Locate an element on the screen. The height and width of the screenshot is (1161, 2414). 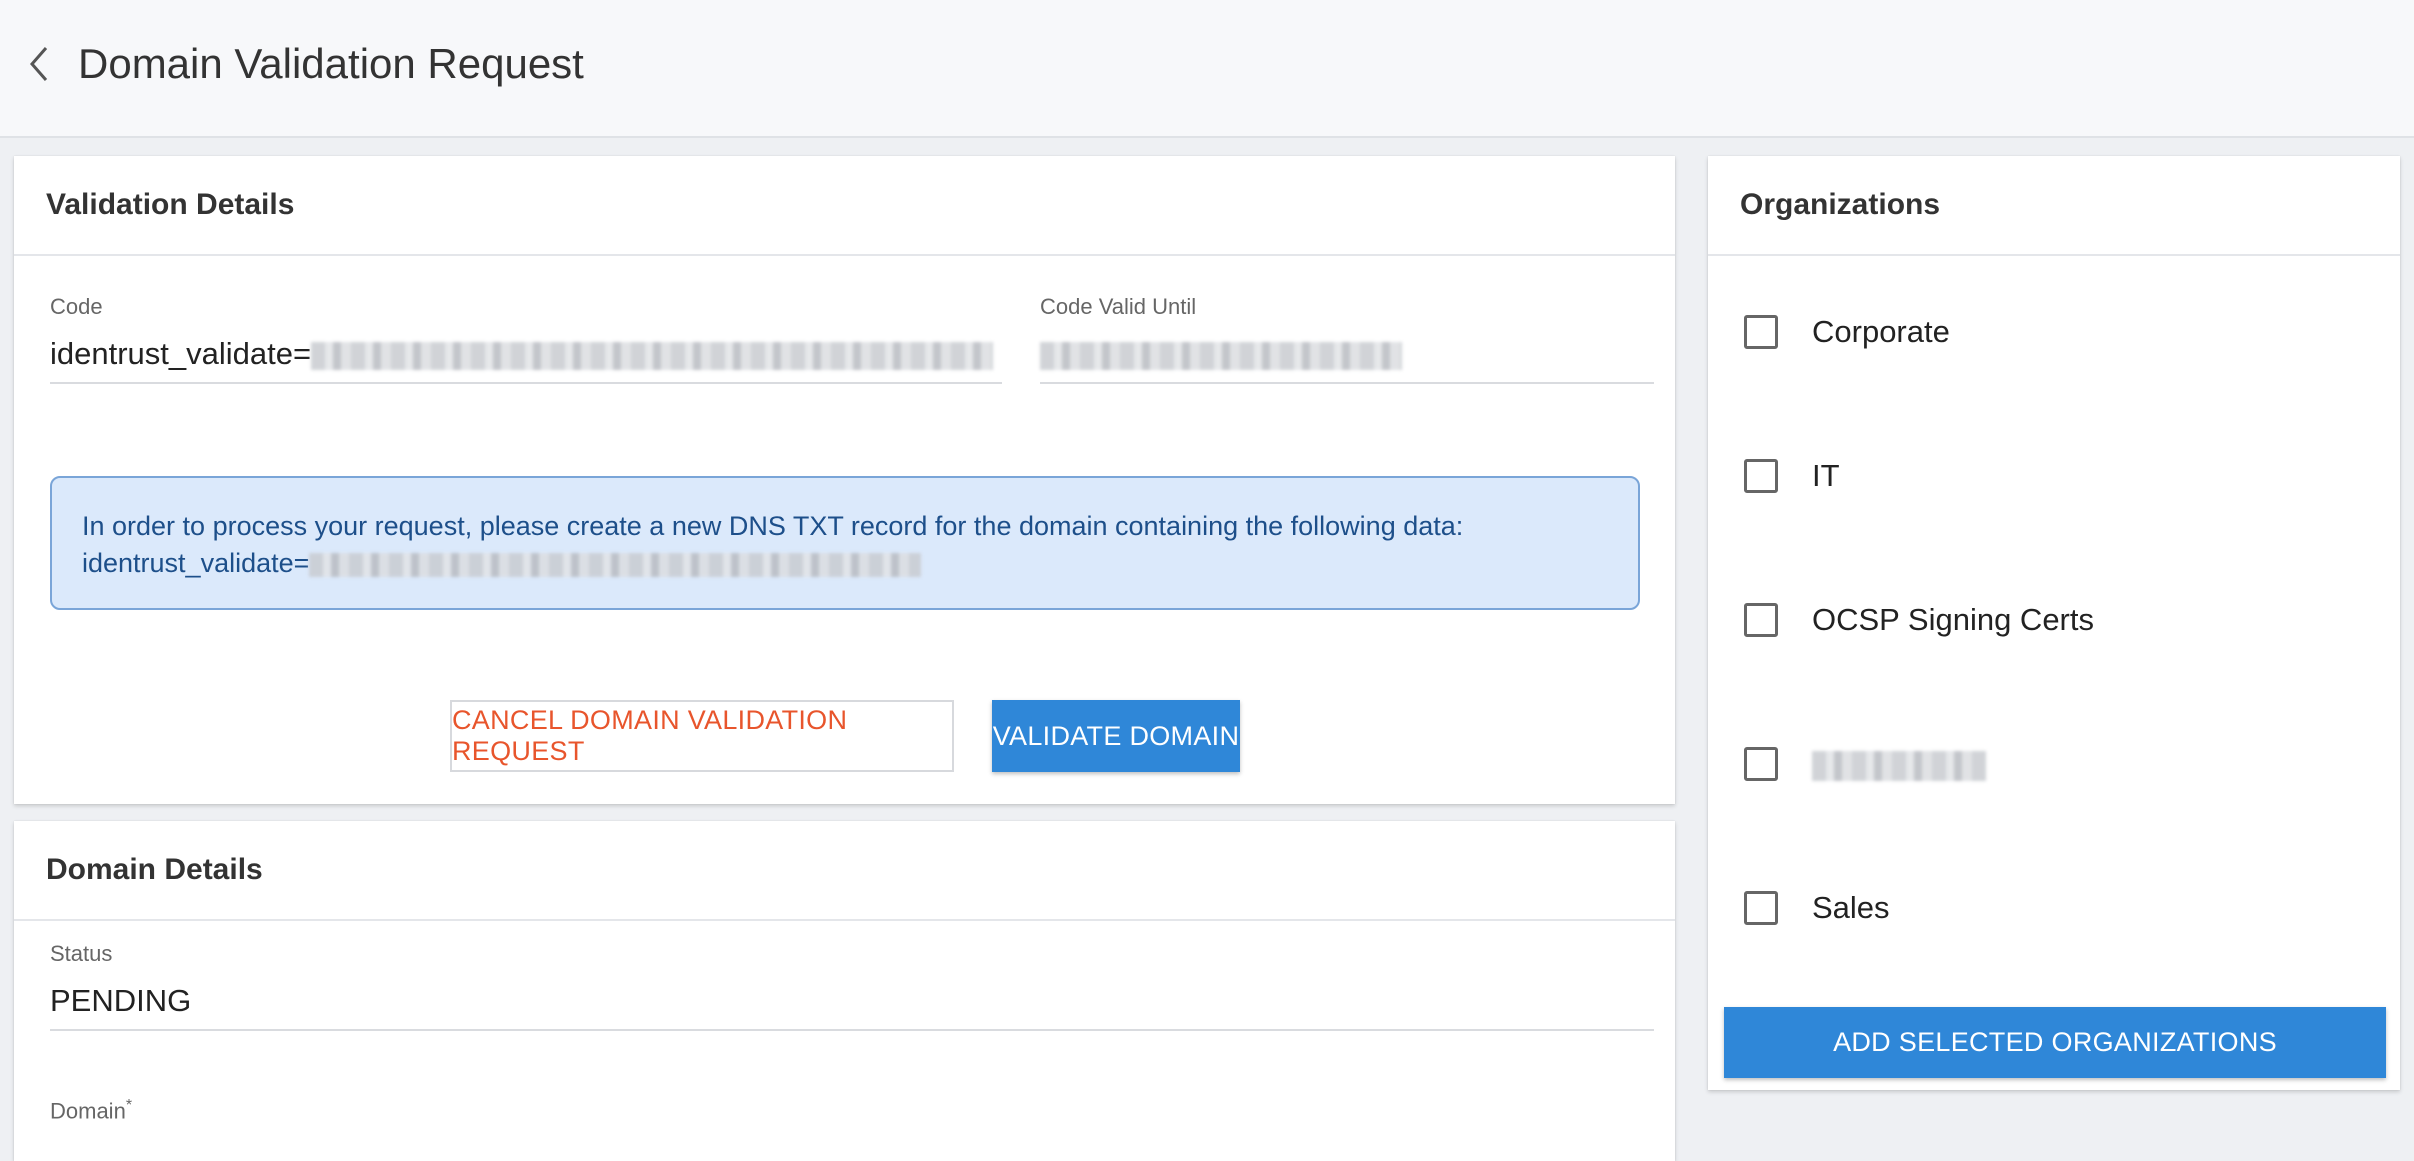
redacted-org-name is located at coordinates (1899, 765).